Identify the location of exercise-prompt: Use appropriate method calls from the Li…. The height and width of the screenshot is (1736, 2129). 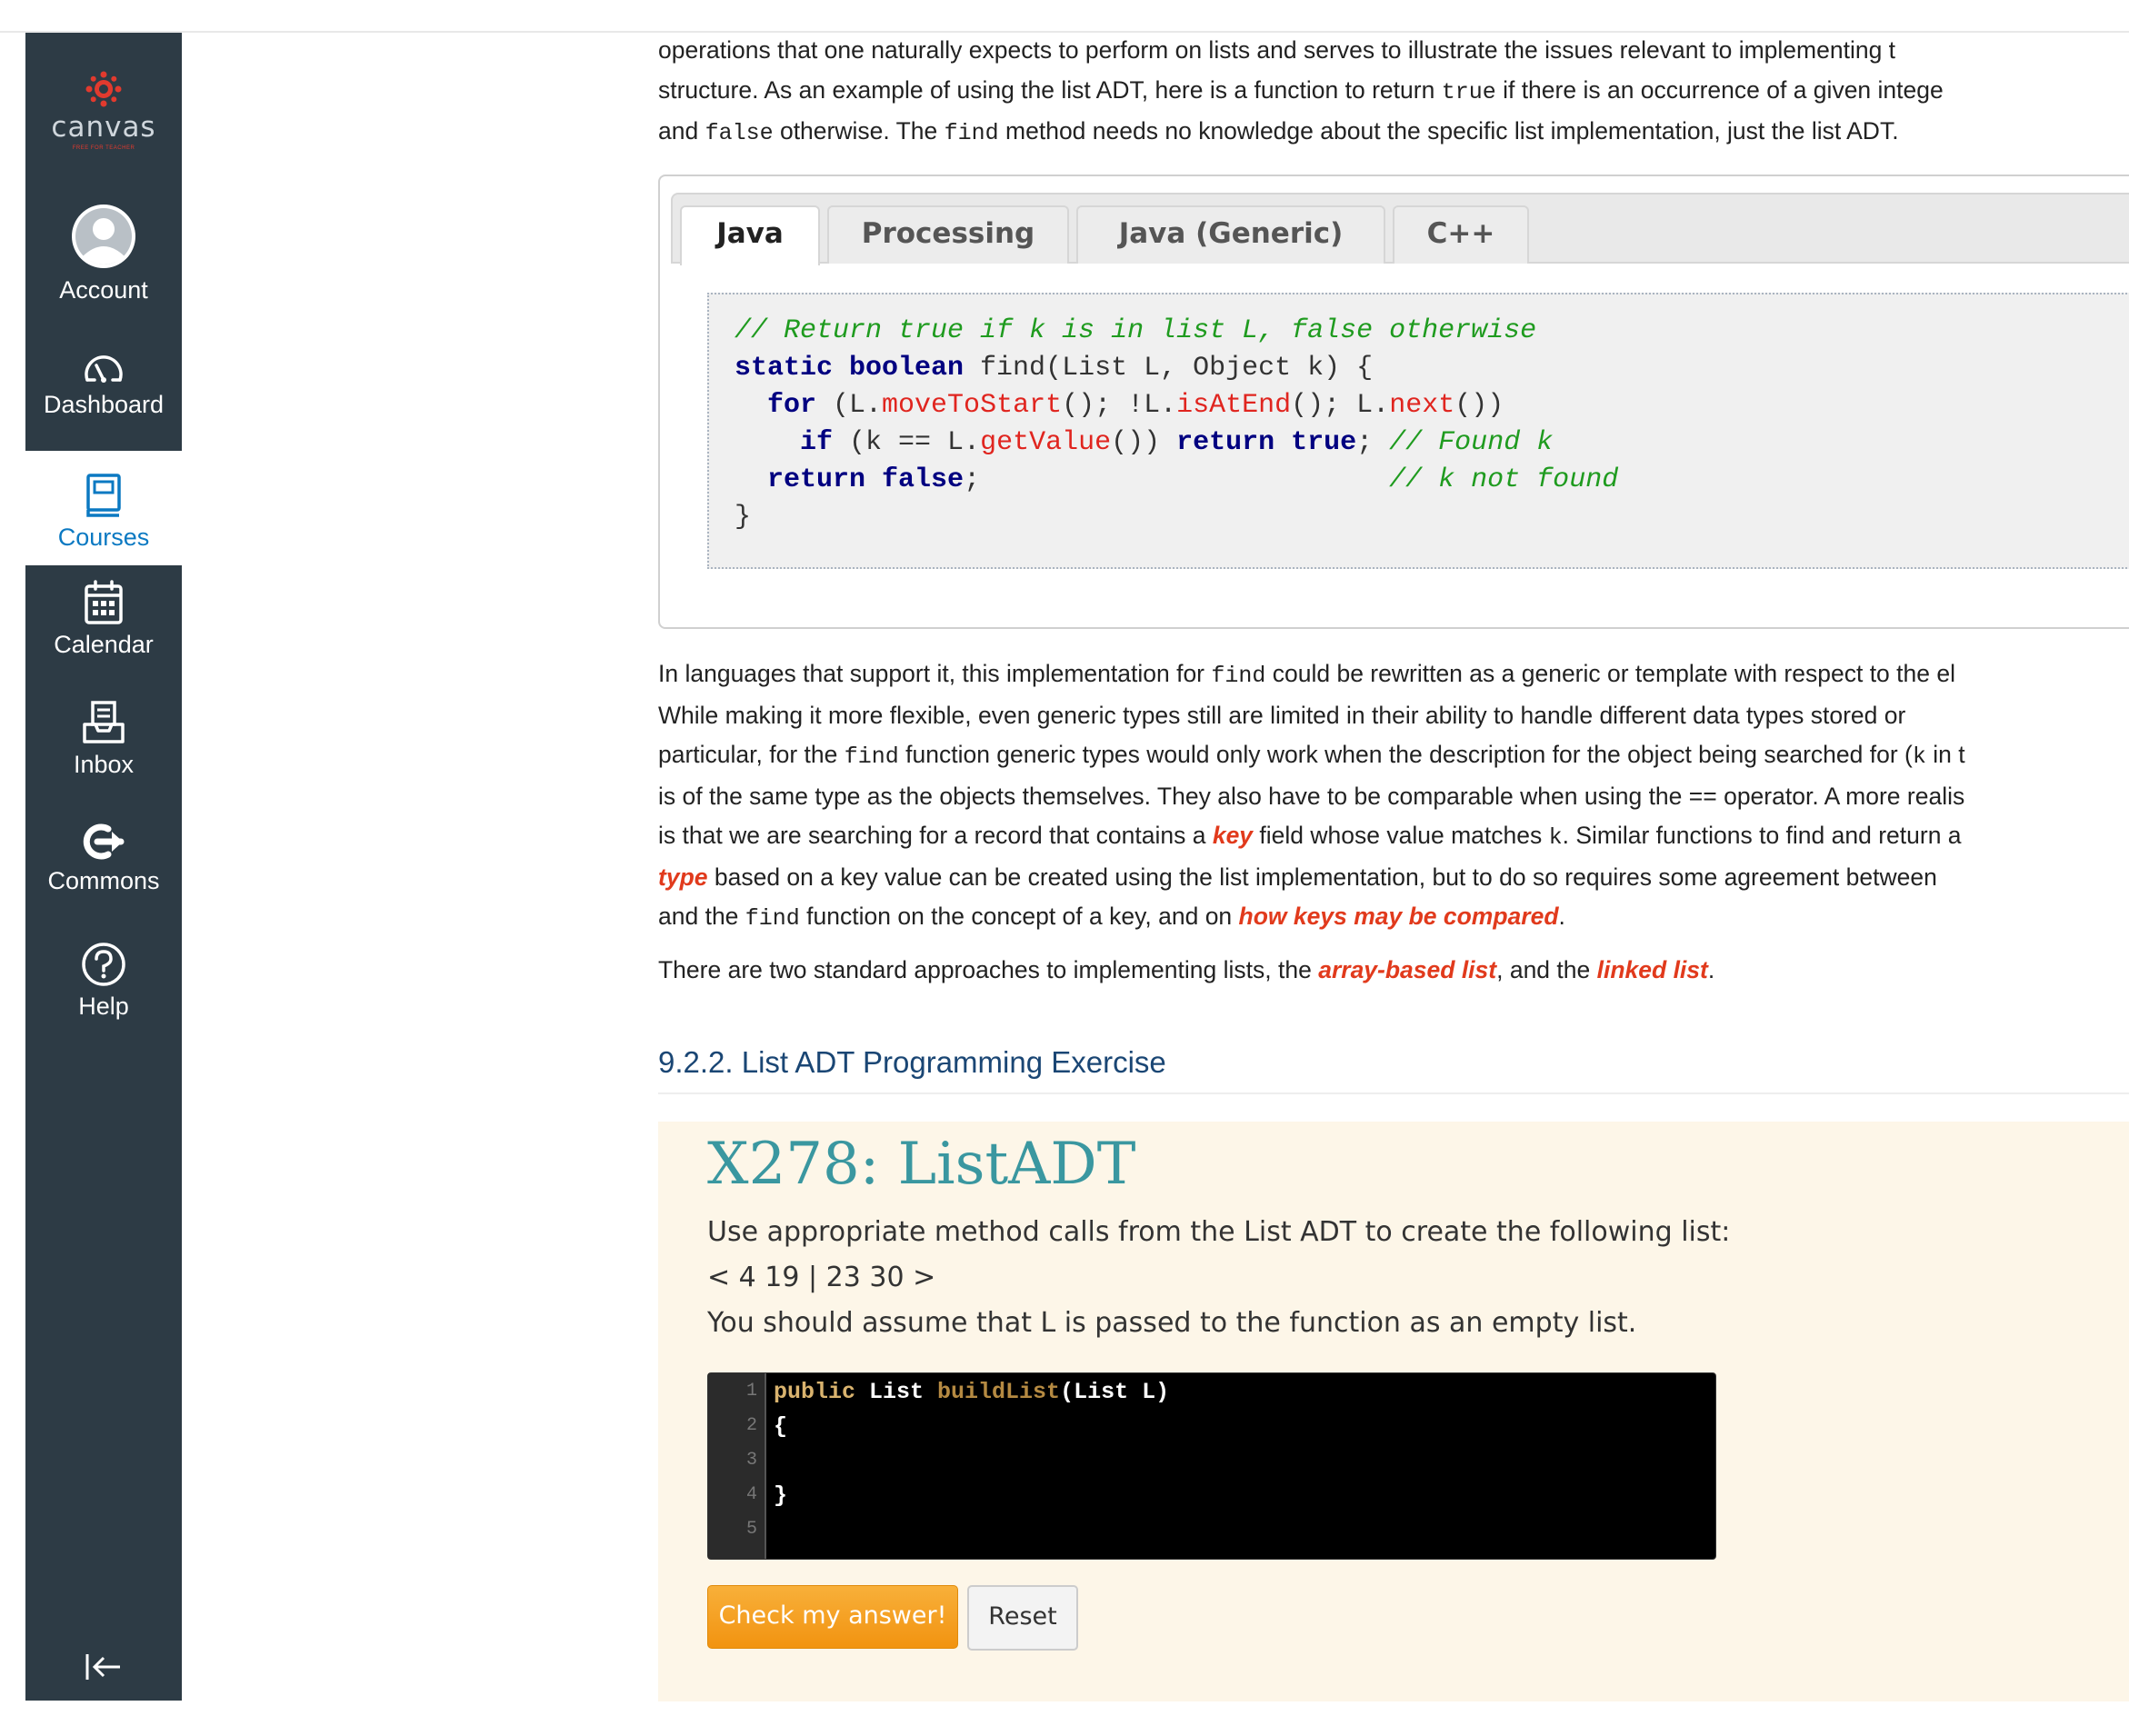
(1219, 1232).